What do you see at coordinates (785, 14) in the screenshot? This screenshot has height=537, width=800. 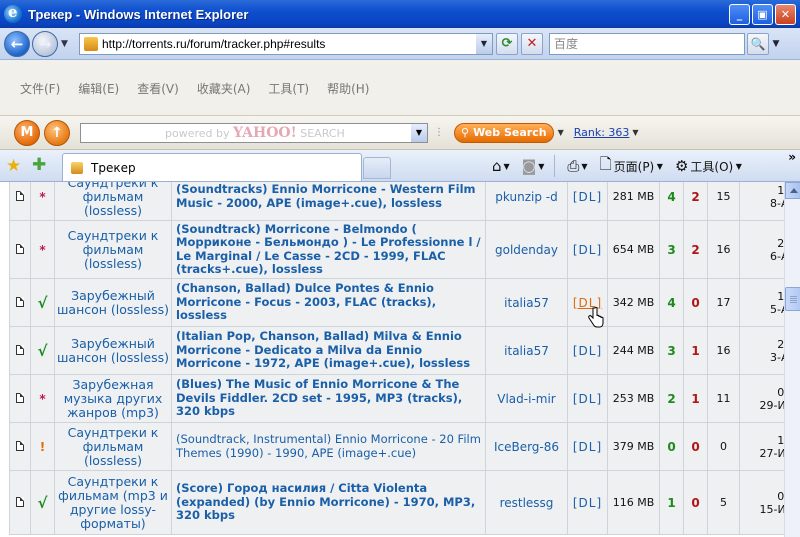 I see `close-button: ✕` at bounding box center [785, 14].